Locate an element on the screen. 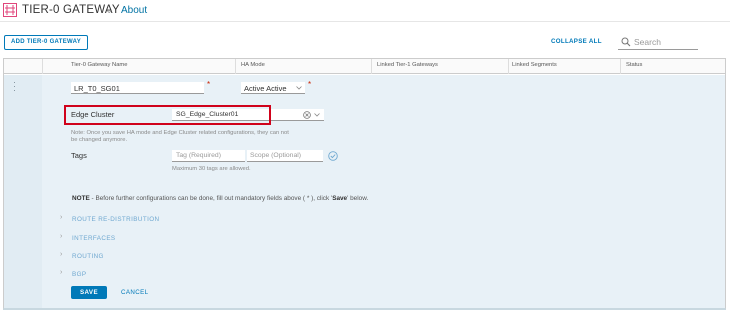 The image size is (730, 312). highlight-box is located at coordinates (167, 115).